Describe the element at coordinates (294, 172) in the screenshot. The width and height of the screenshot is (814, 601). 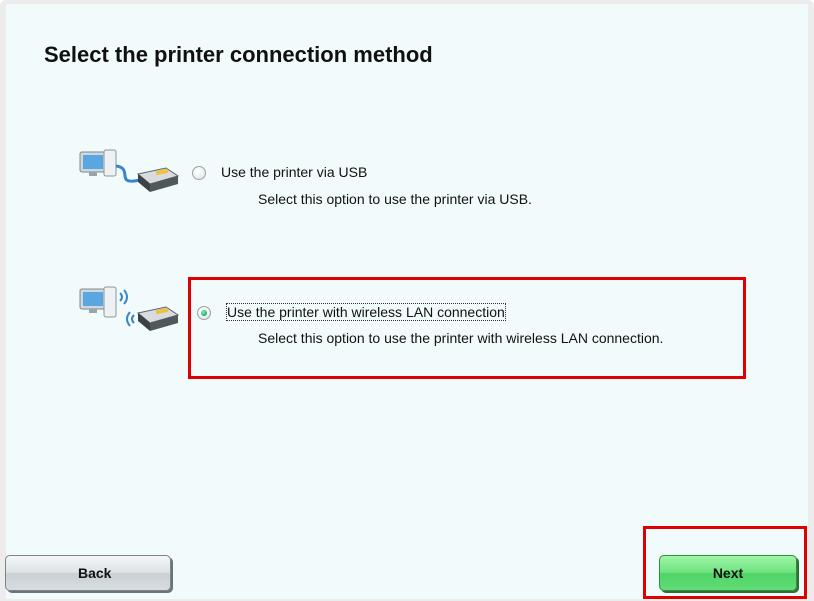
I see `usb-option-label: Use the printer via USB` at that location.